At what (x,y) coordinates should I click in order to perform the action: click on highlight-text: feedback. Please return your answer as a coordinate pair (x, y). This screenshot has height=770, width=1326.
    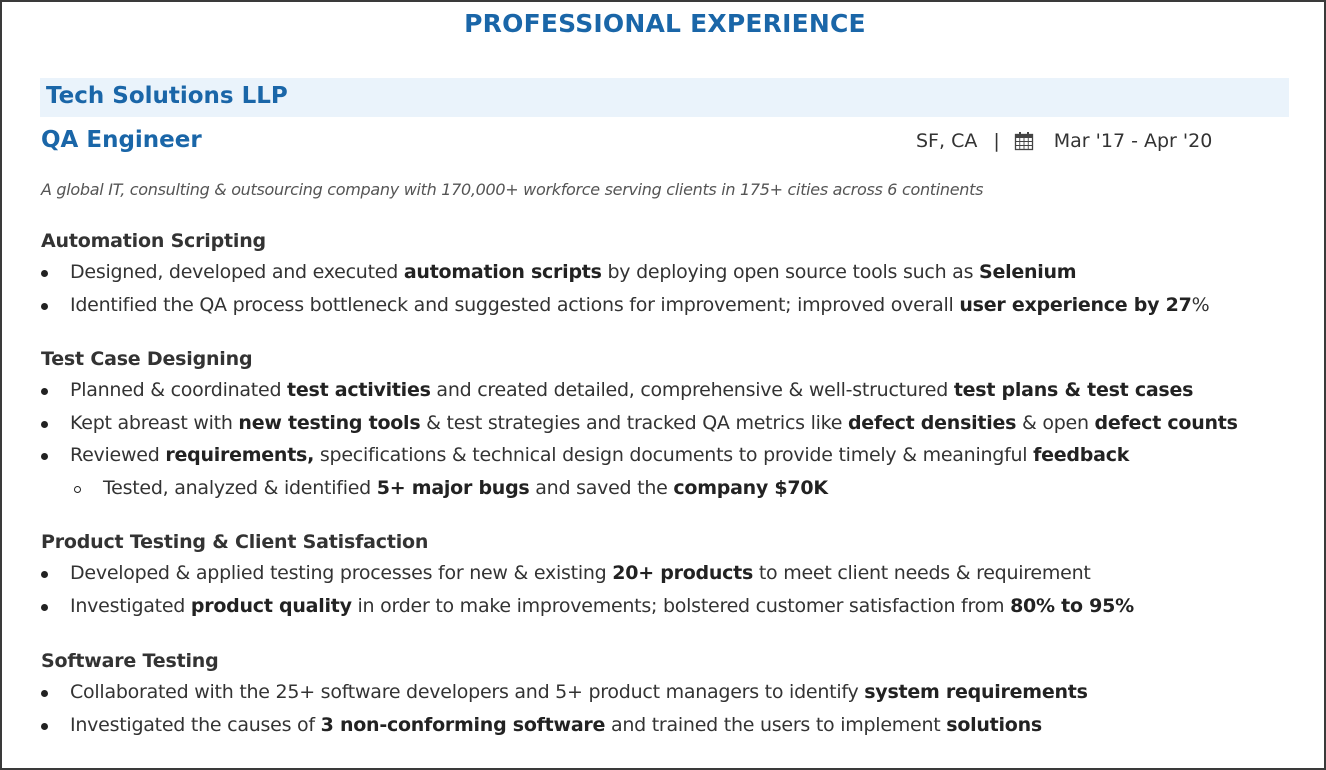
    Looking at the image, I should click on (1081, 455).